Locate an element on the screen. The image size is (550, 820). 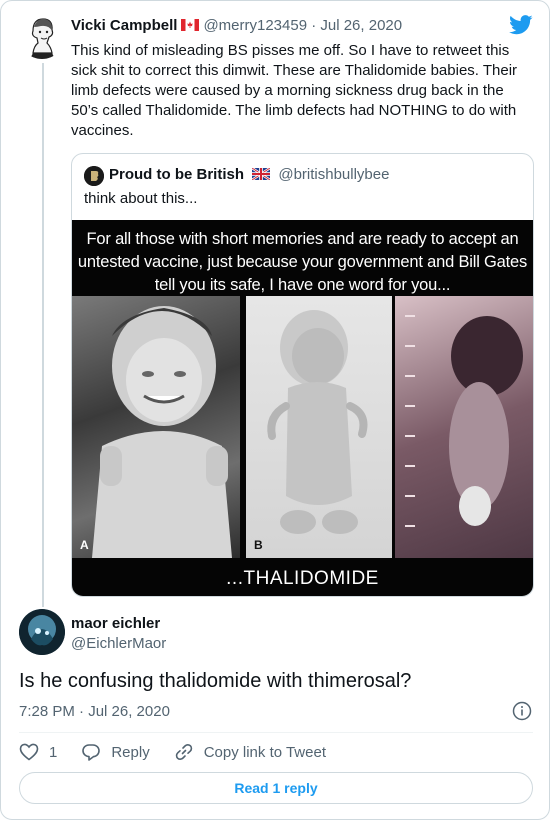
copy-link-label: Copy link to Tweet is located at coordinates (264, 752).